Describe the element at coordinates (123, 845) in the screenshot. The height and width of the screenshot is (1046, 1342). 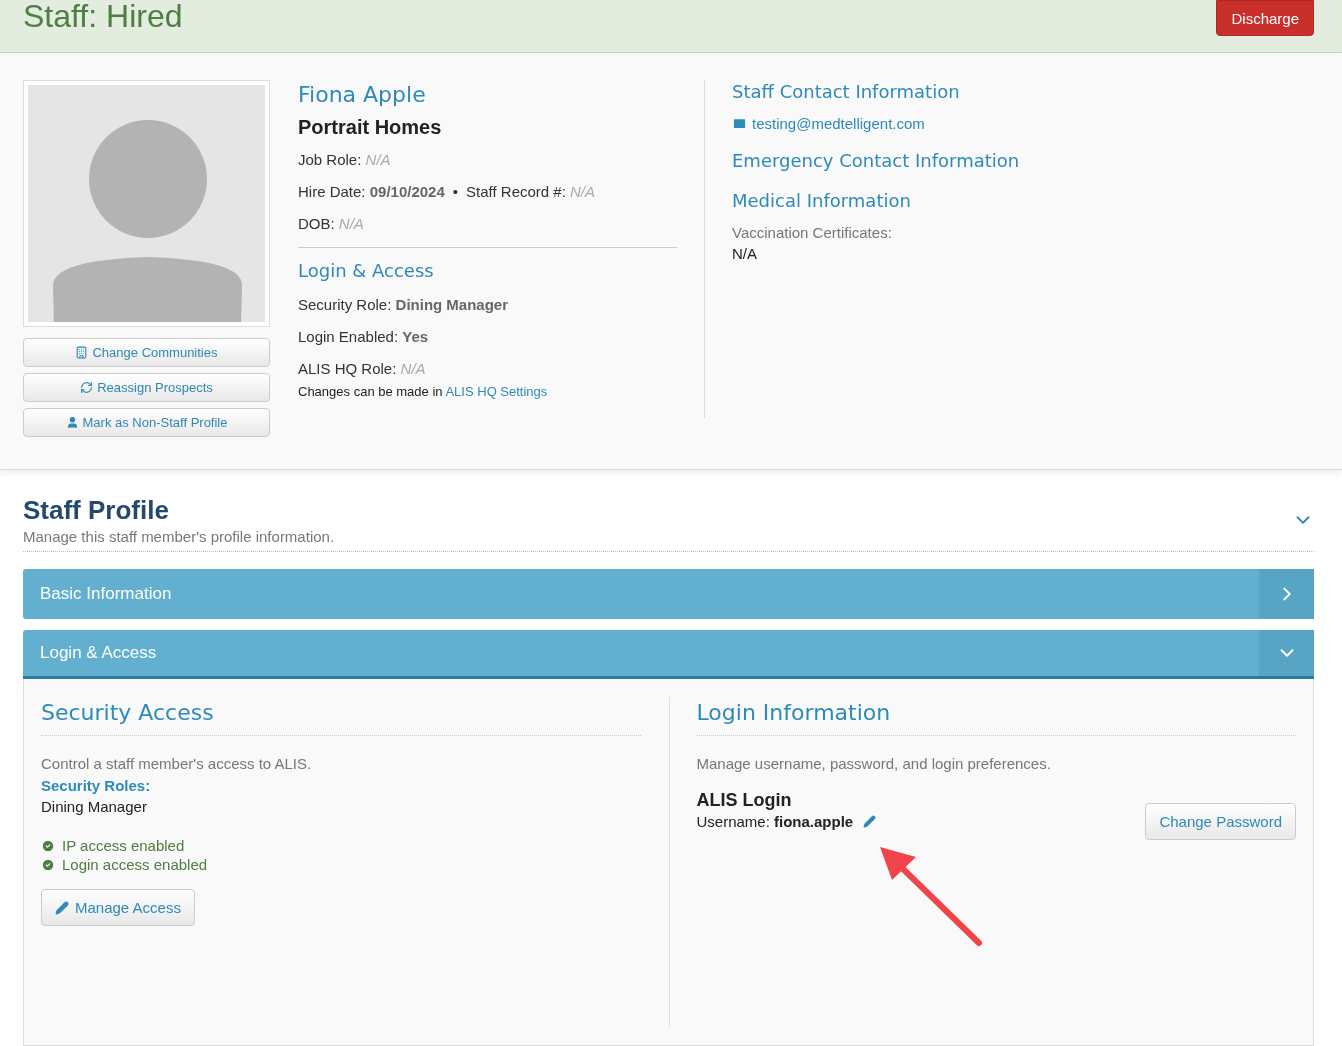
I see `status-label: IP access enabled` at that location.